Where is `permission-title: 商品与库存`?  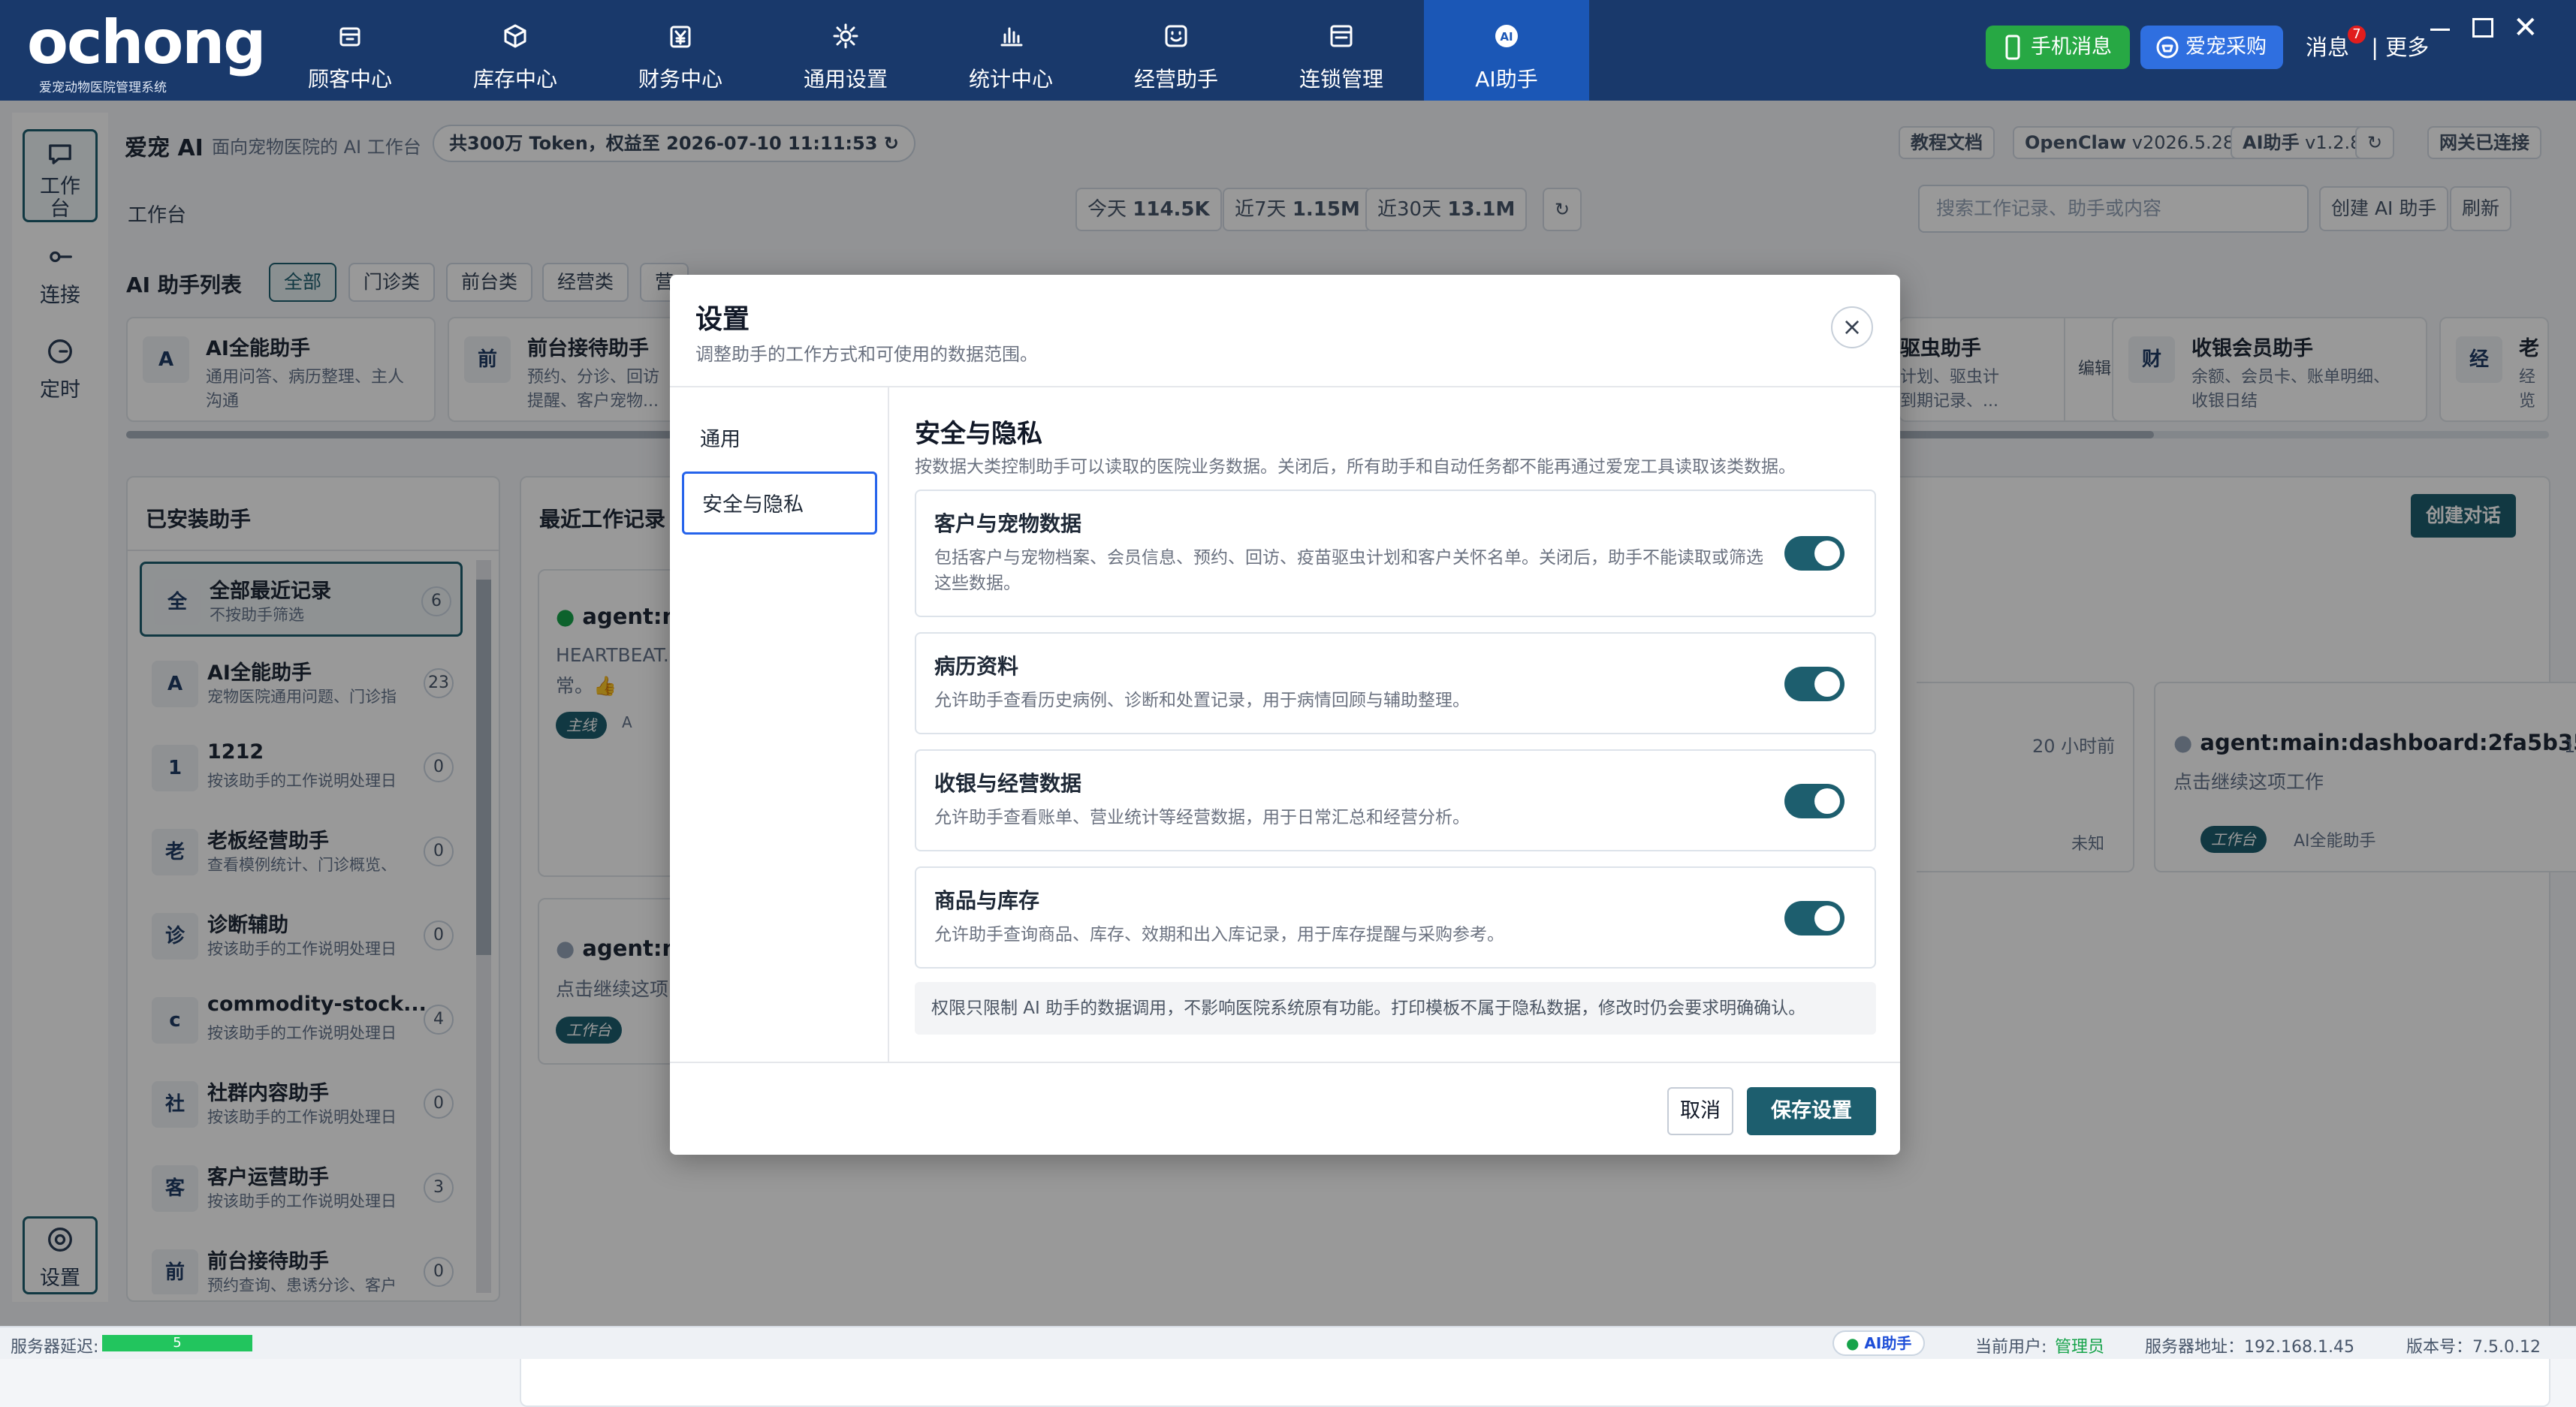 permission-title: 商品与库存 is located at coordinates (987, 900).